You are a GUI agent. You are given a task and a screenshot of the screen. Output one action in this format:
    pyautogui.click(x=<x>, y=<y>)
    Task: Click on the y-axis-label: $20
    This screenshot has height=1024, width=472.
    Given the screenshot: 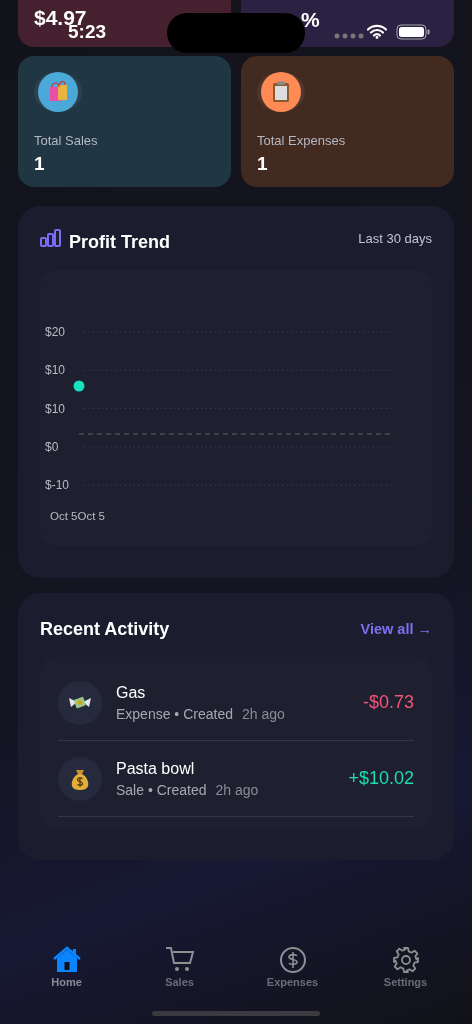 What is the action you would take?
    pyautogui.click(x=55, y=332)
    